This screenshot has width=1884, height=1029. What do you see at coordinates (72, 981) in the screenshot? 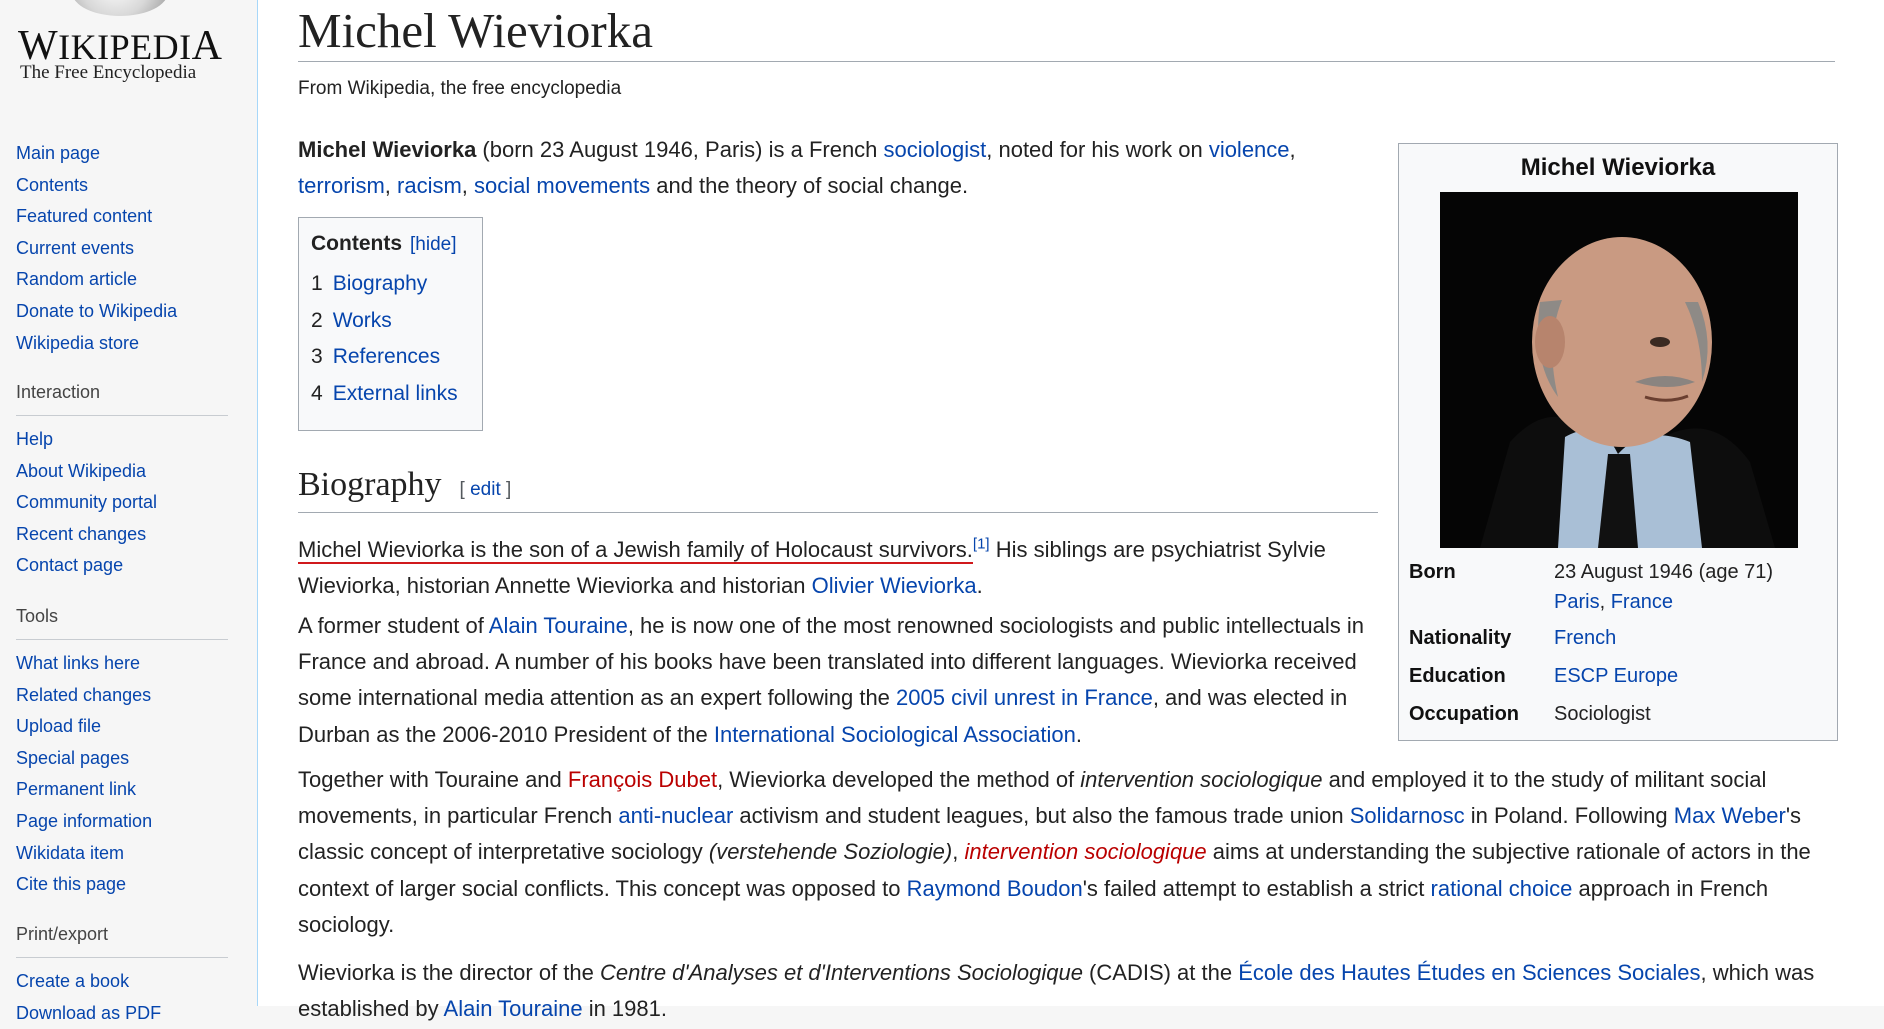
I see `sidebar-print-link: Create a book` at bounding box center [72, 981].